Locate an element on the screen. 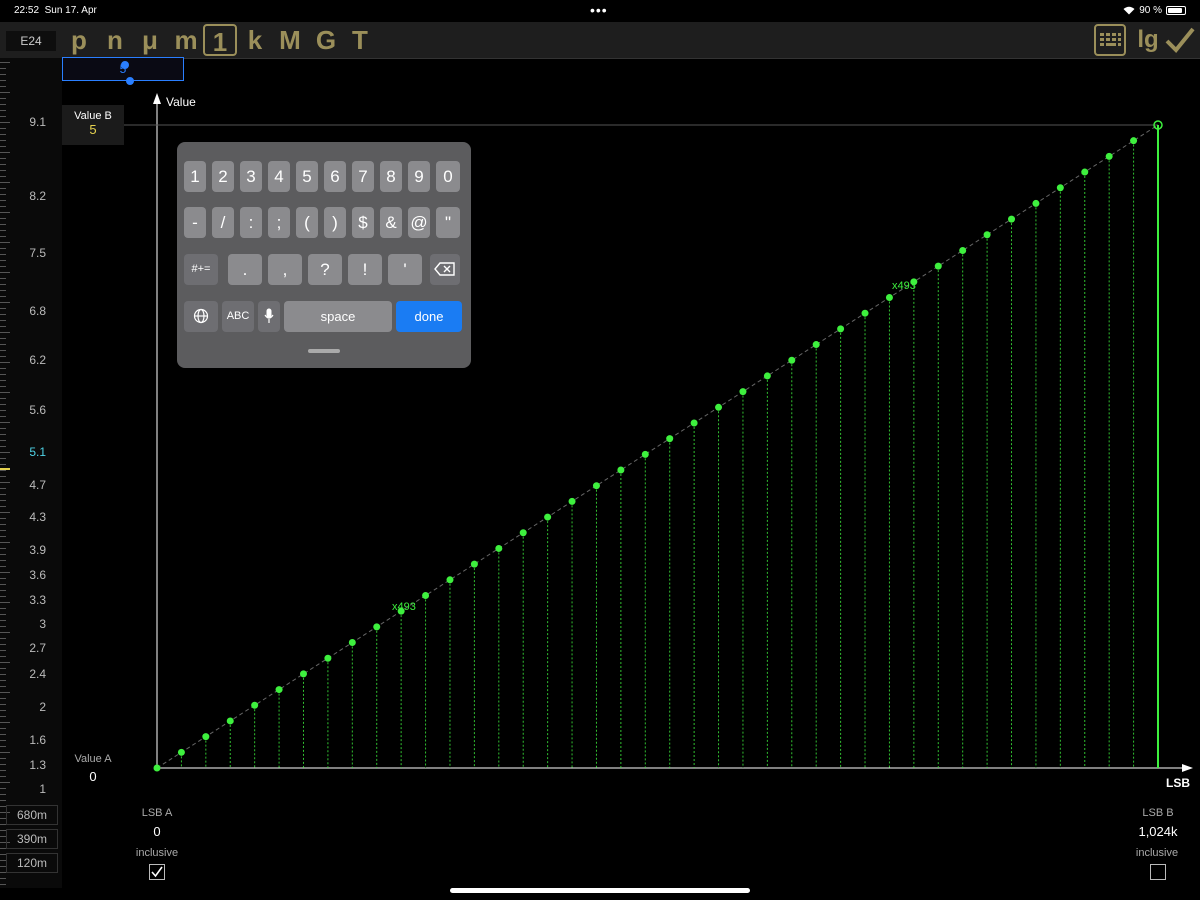 The width and height of the screenshot is (1200, 900). key-comma: , is located at coordinates (285, 269).